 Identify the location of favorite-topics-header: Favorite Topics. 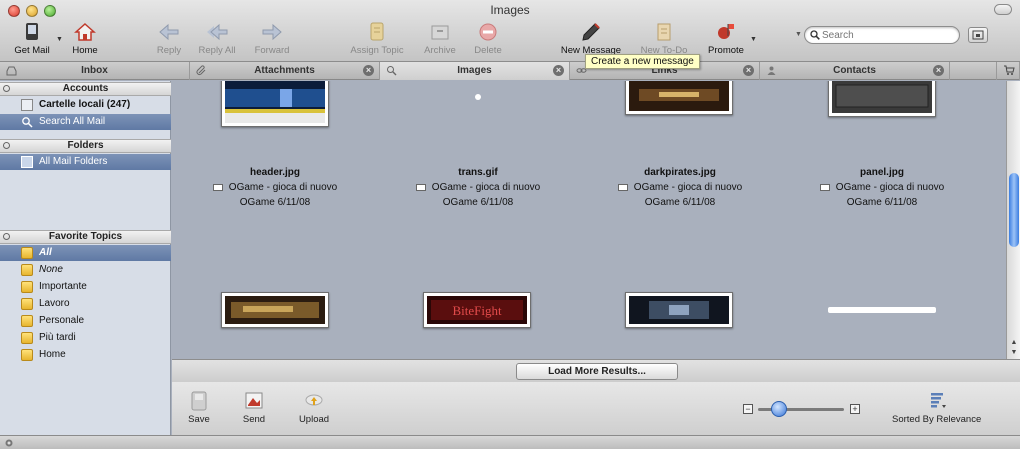
(85, 237).